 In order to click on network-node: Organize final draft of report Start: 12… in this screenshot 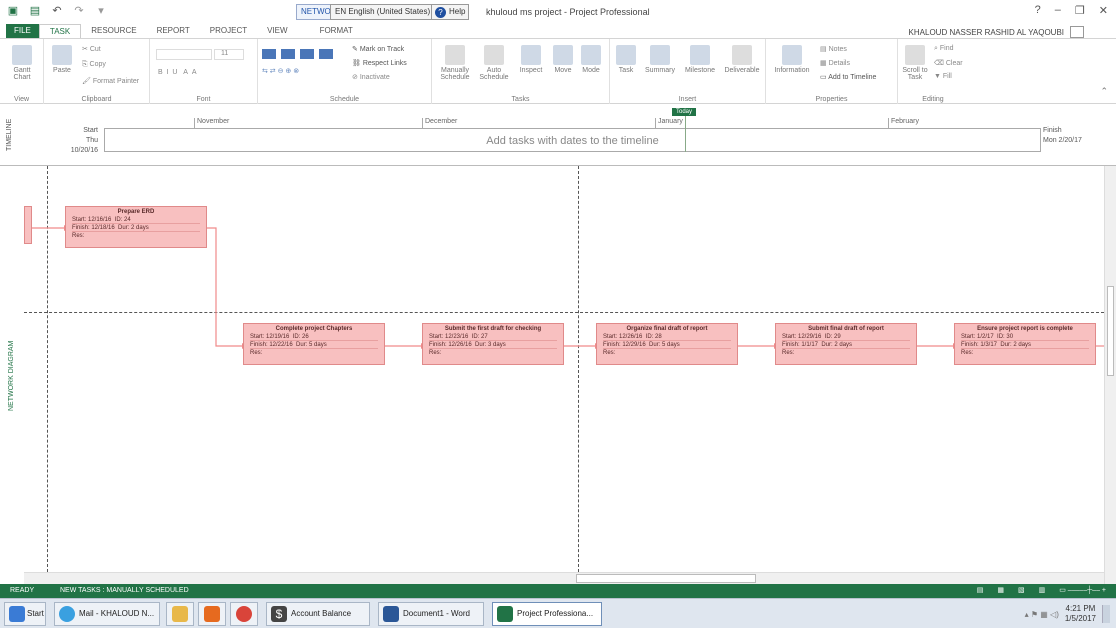, I will do `click(667, 344)`.